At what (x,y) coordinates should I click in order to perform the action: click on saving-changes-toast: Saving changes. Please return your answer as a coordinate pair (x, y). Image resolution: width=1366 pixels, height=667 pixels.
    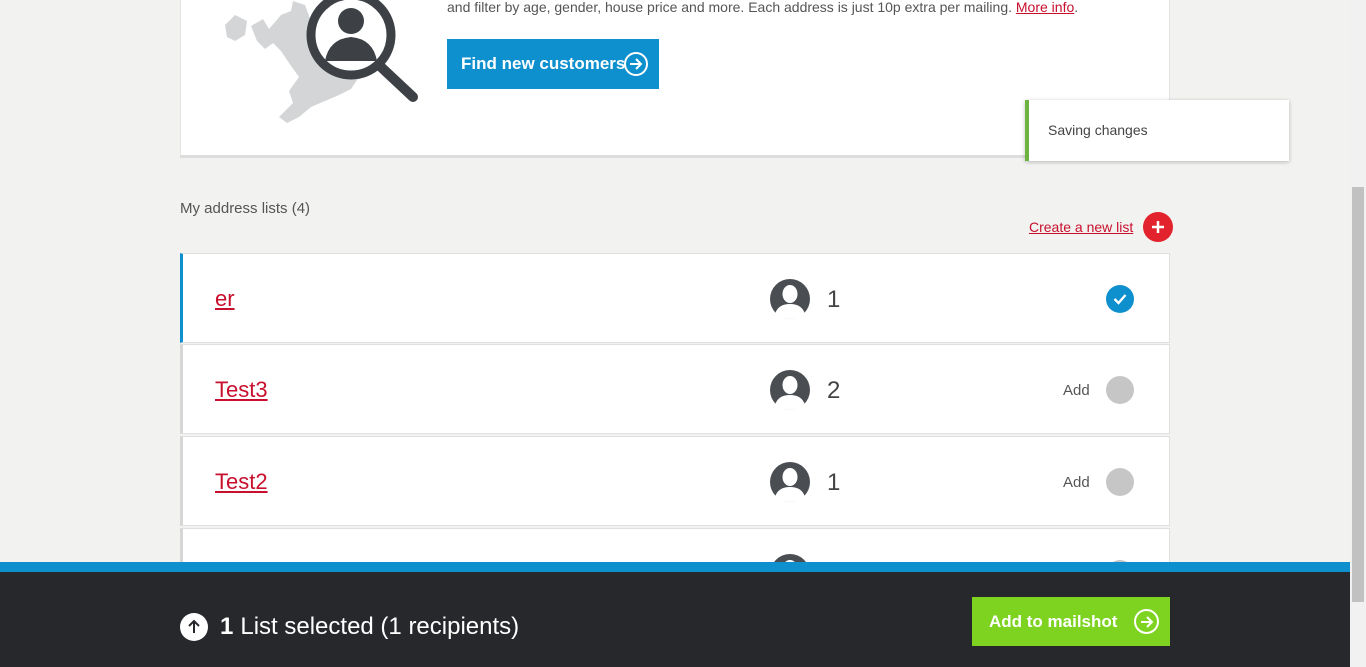
    Looking at the image, I should click on (1157, 130).